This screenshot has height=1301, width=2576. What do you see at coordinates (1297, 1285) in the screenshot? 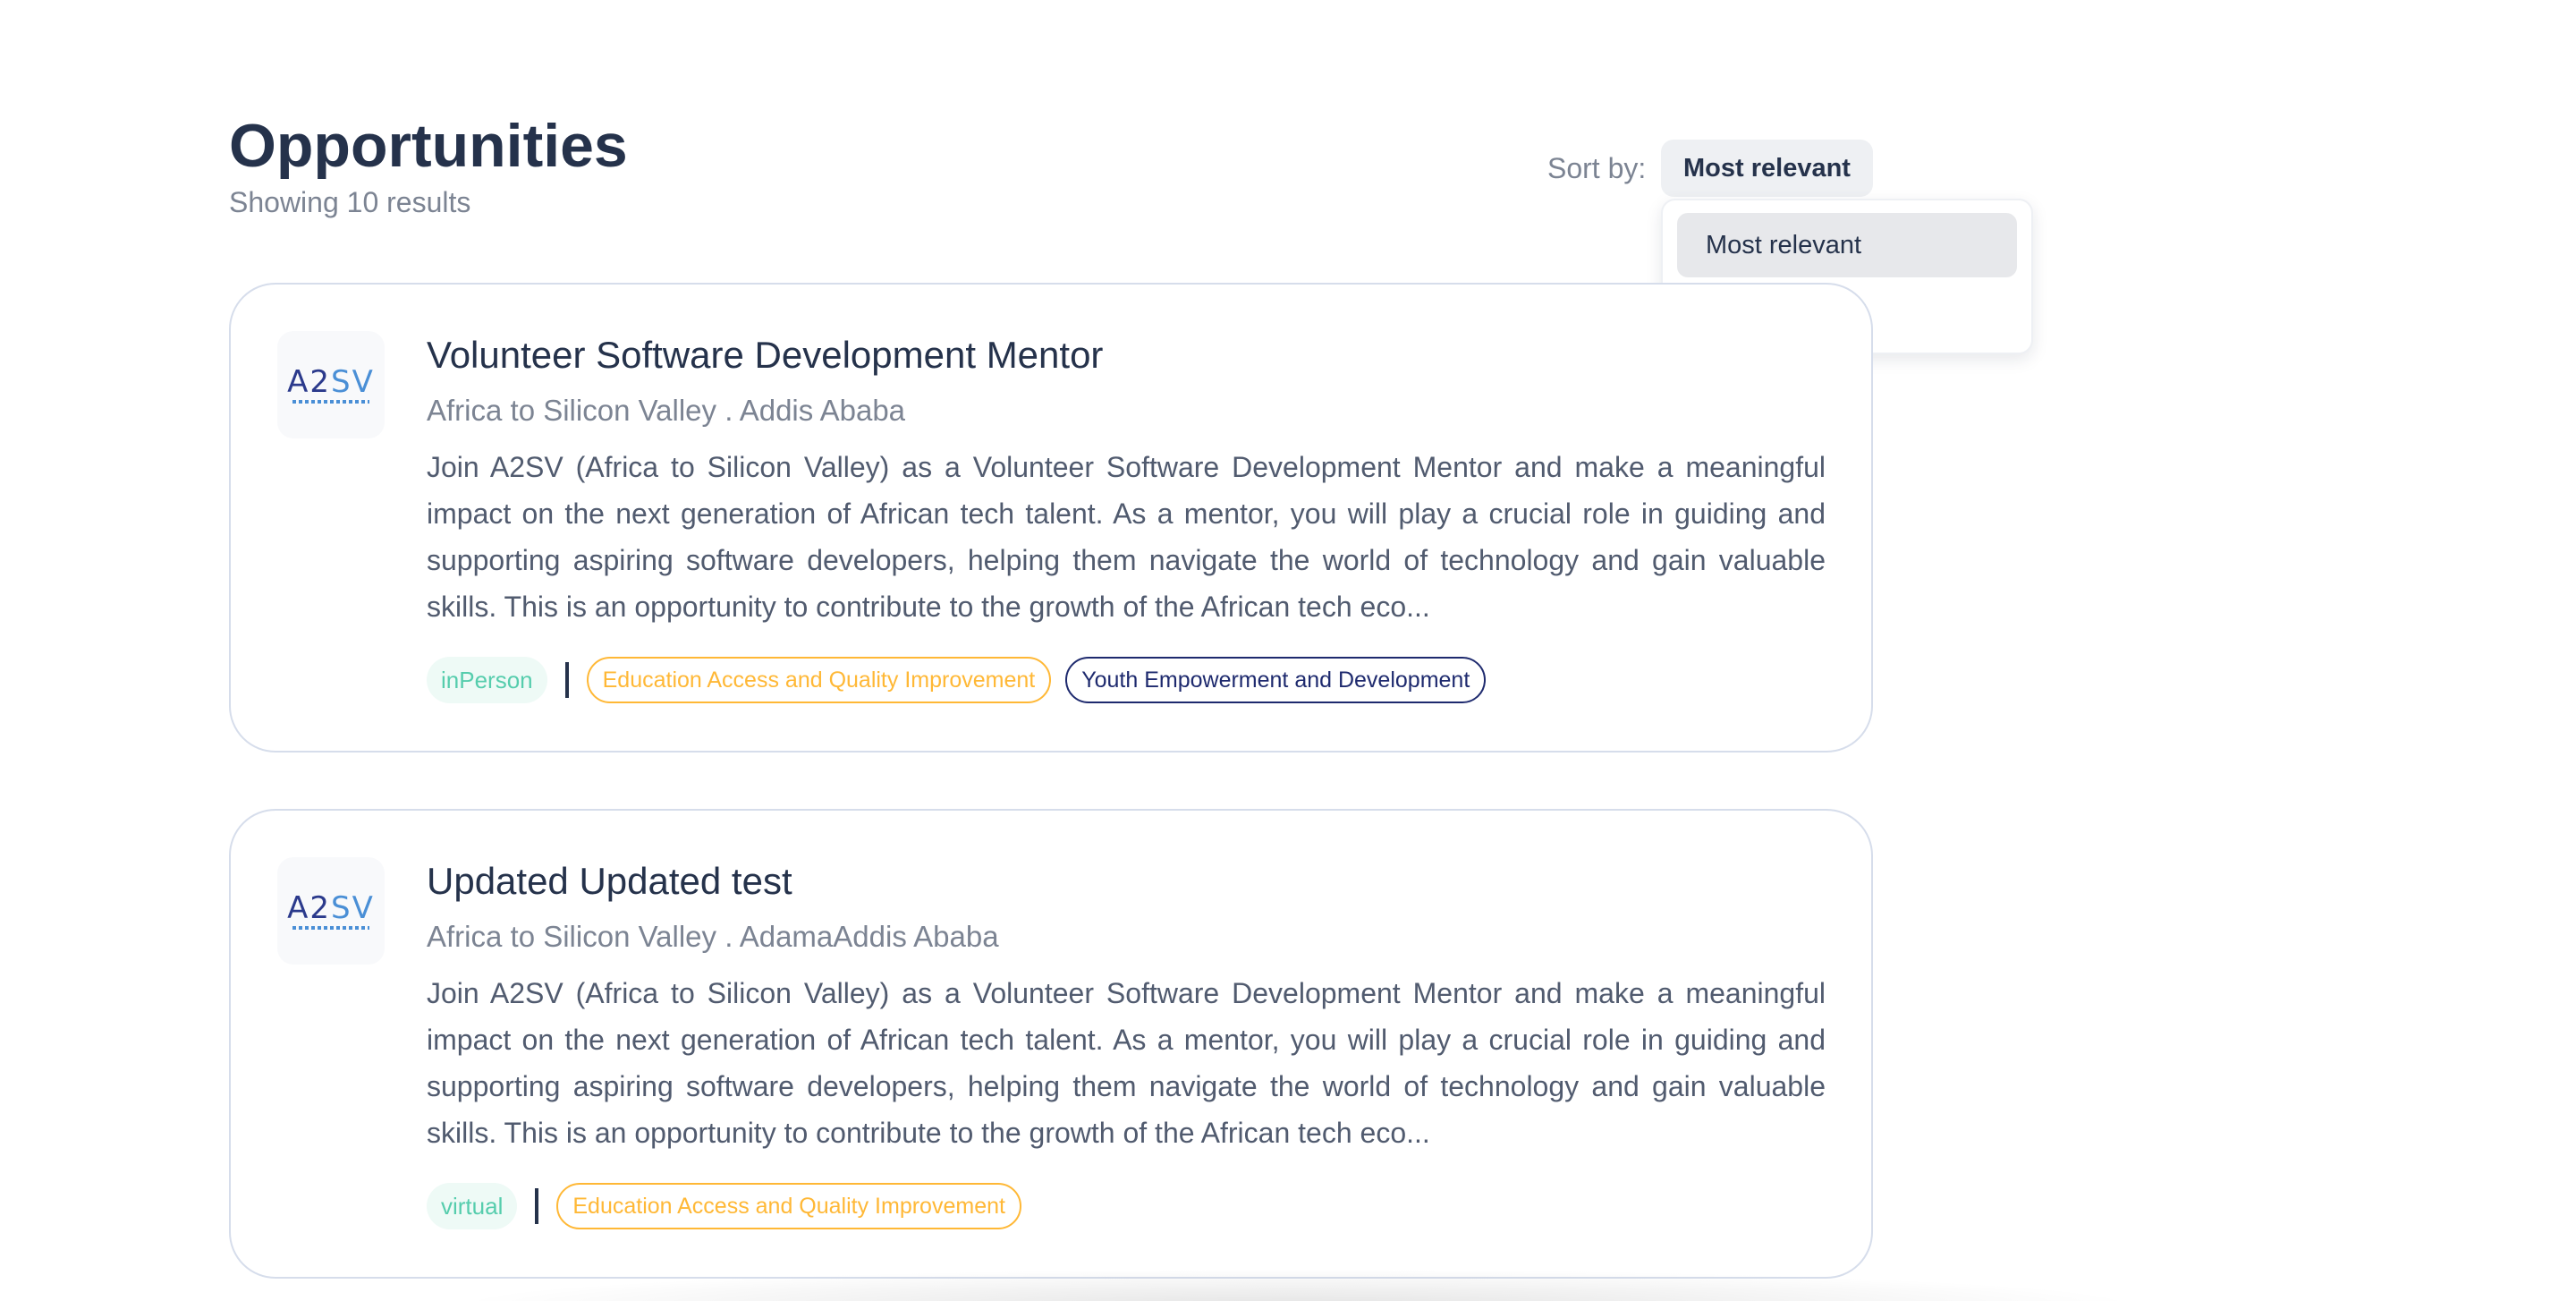
I see `bottom-shadow` at bounding box center [1297, 1285].